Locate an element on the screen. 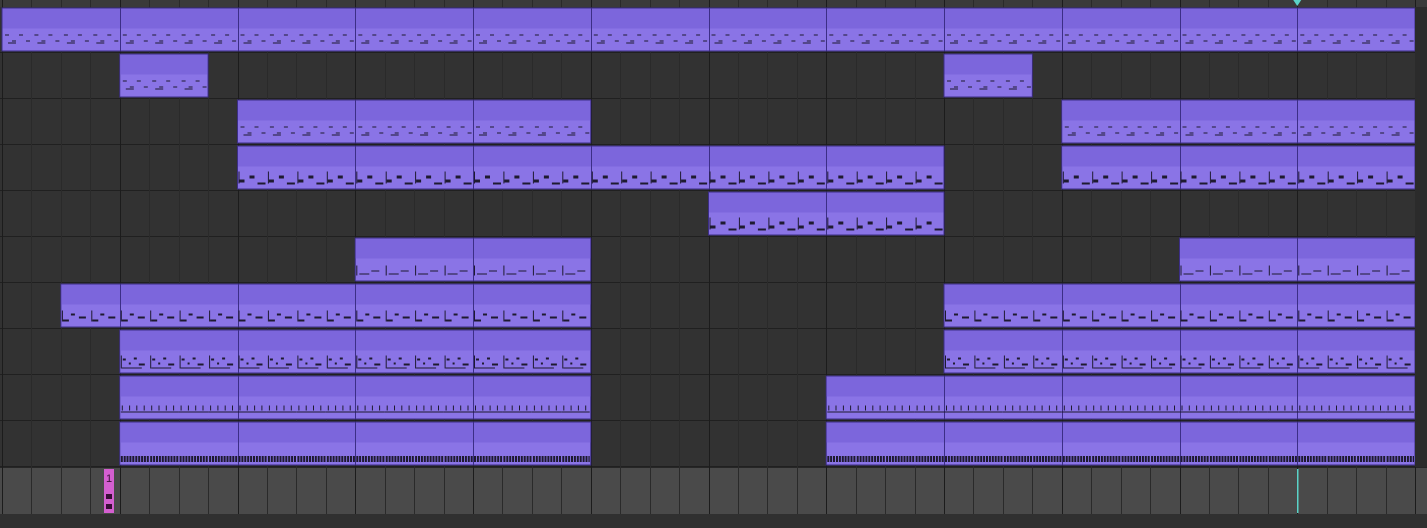 This screenshot has height=528, width=1427. track-lane is located at coordinates (713, 75).